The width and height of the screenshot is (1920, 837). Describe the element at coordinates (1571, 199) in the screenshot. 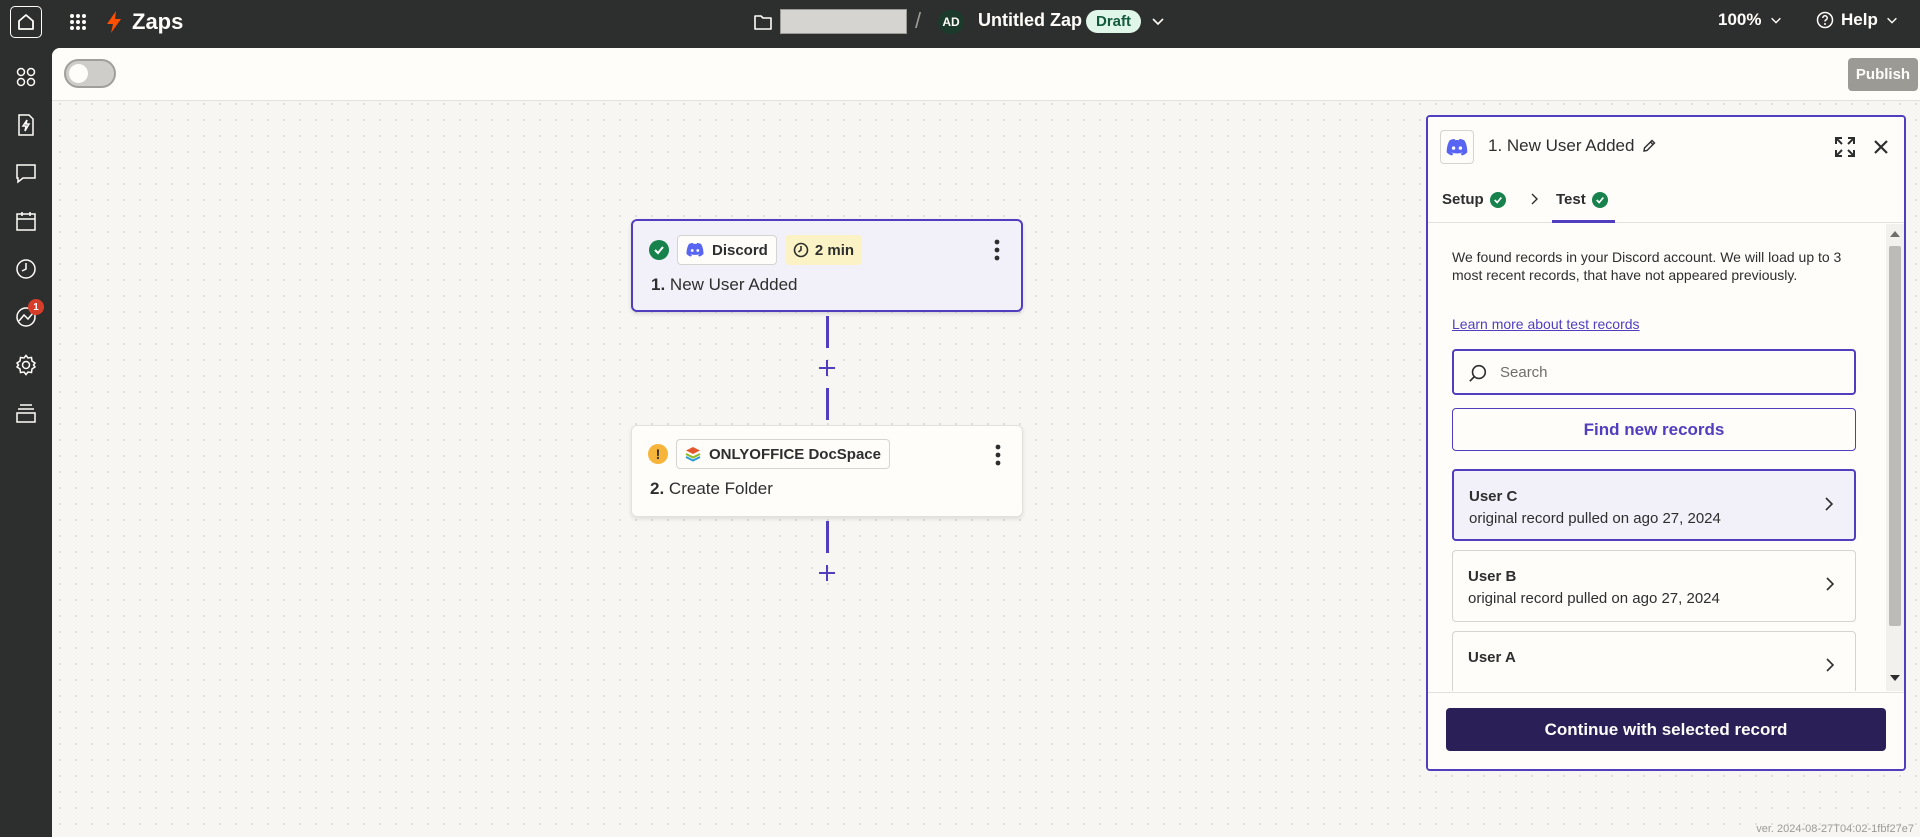

I see `tab-label: Test` at that location.